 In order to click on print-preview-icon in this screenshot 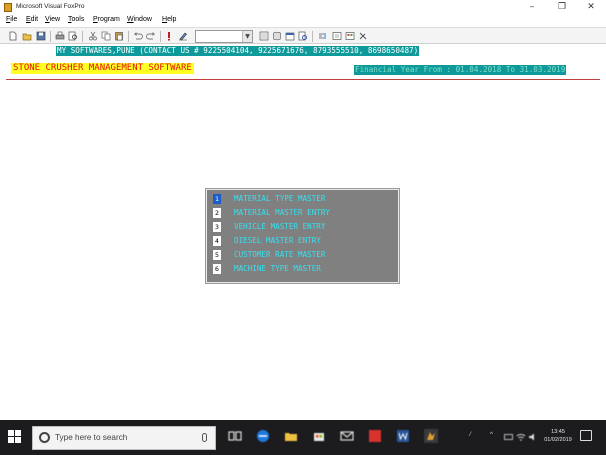, I will do `click(73, 36)`.